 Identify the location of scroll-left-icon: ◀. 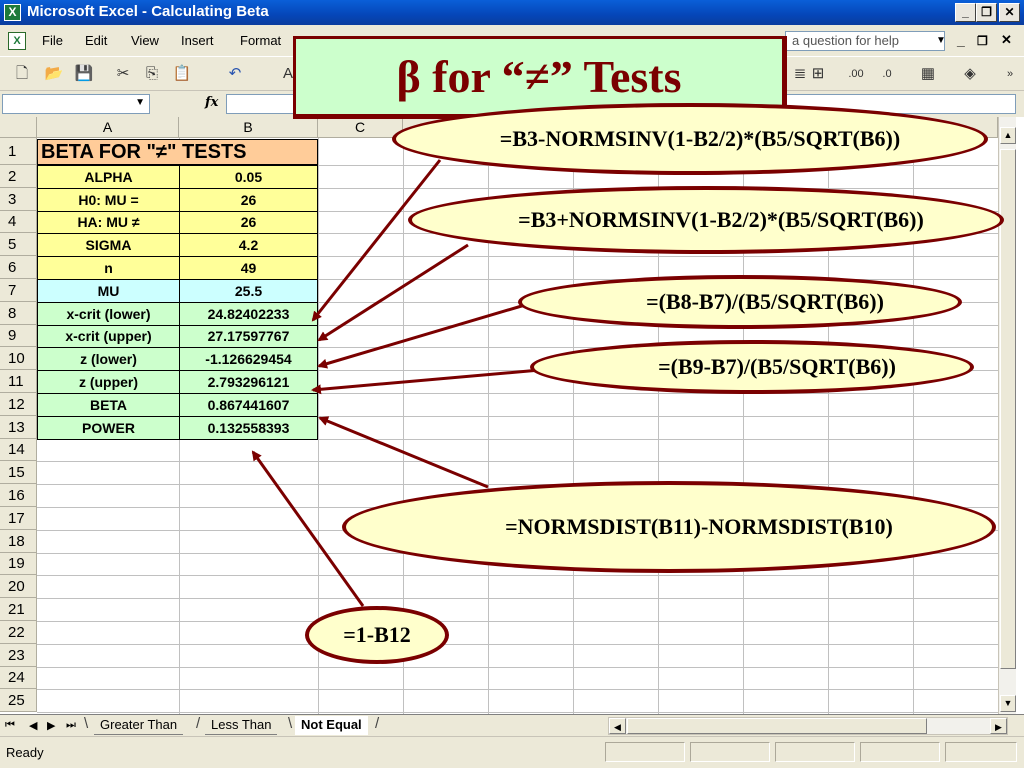
(617, 726).